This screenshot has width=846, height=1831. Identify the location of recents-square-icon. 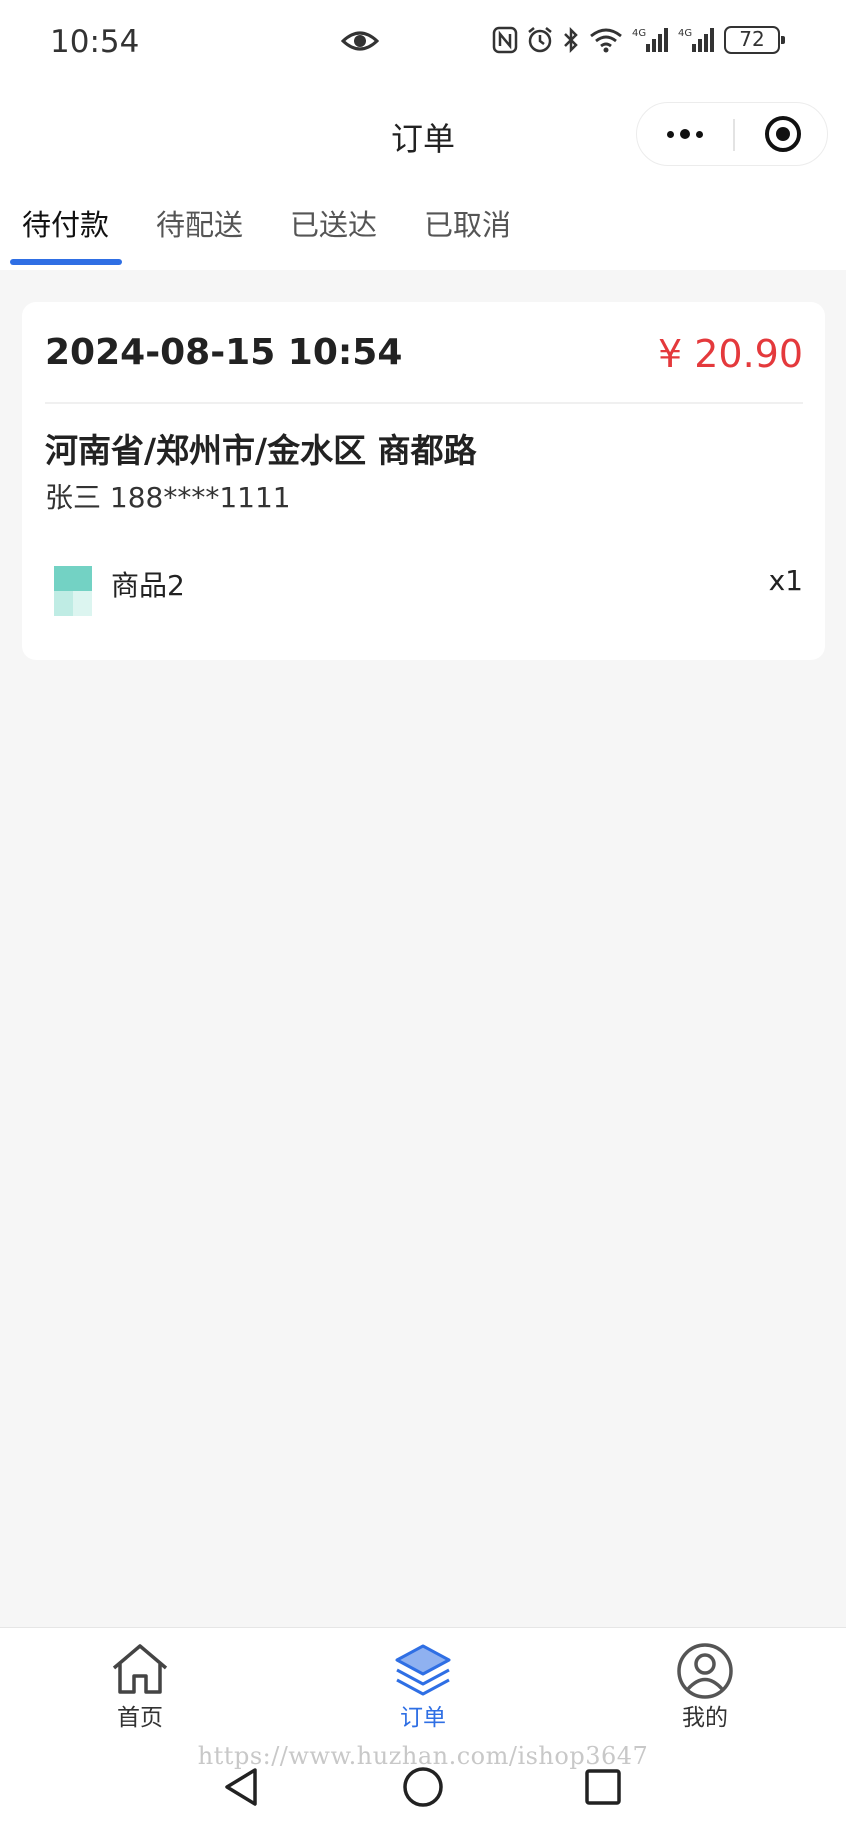
(603, 1787).